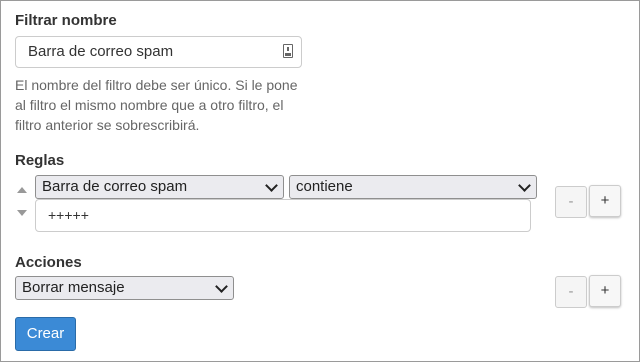 This screenshot has height=362, width=640. I want to click on rule-field-select: Barra de correo spam, so click(159, 187).